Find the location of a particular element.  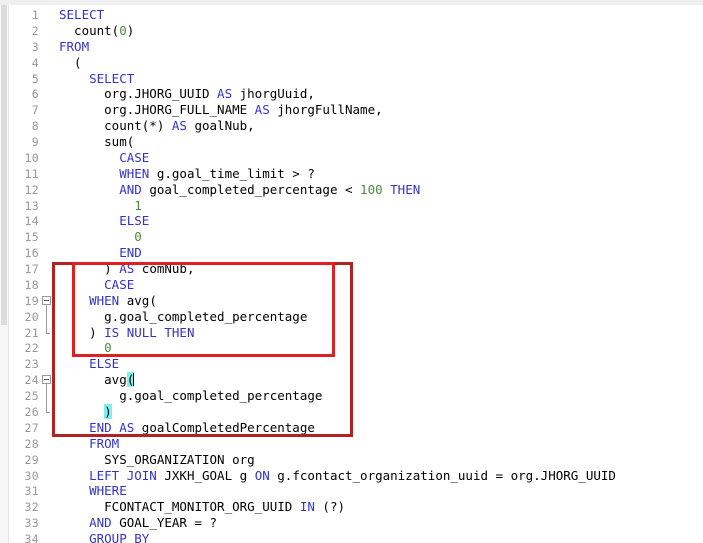

sql-keyword: IN is located at coordinates (307, 507).